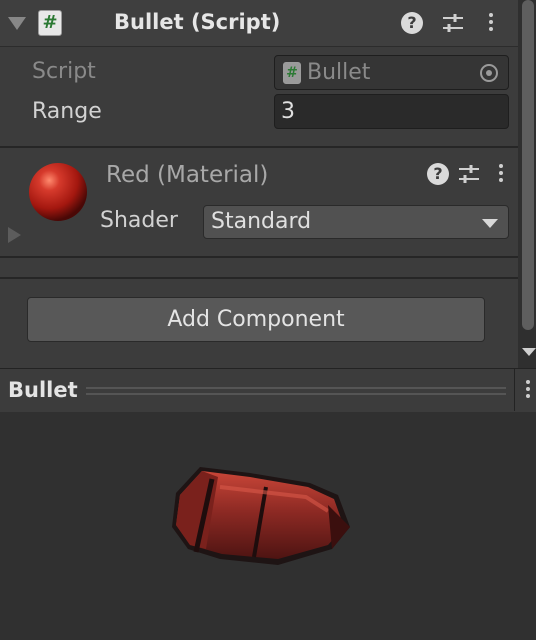 The height and width of the screenshot is (640, 536). Describe the element at coordinates (187, 175) in the screenshot. I see `material-title: Red (Material)` at that location.